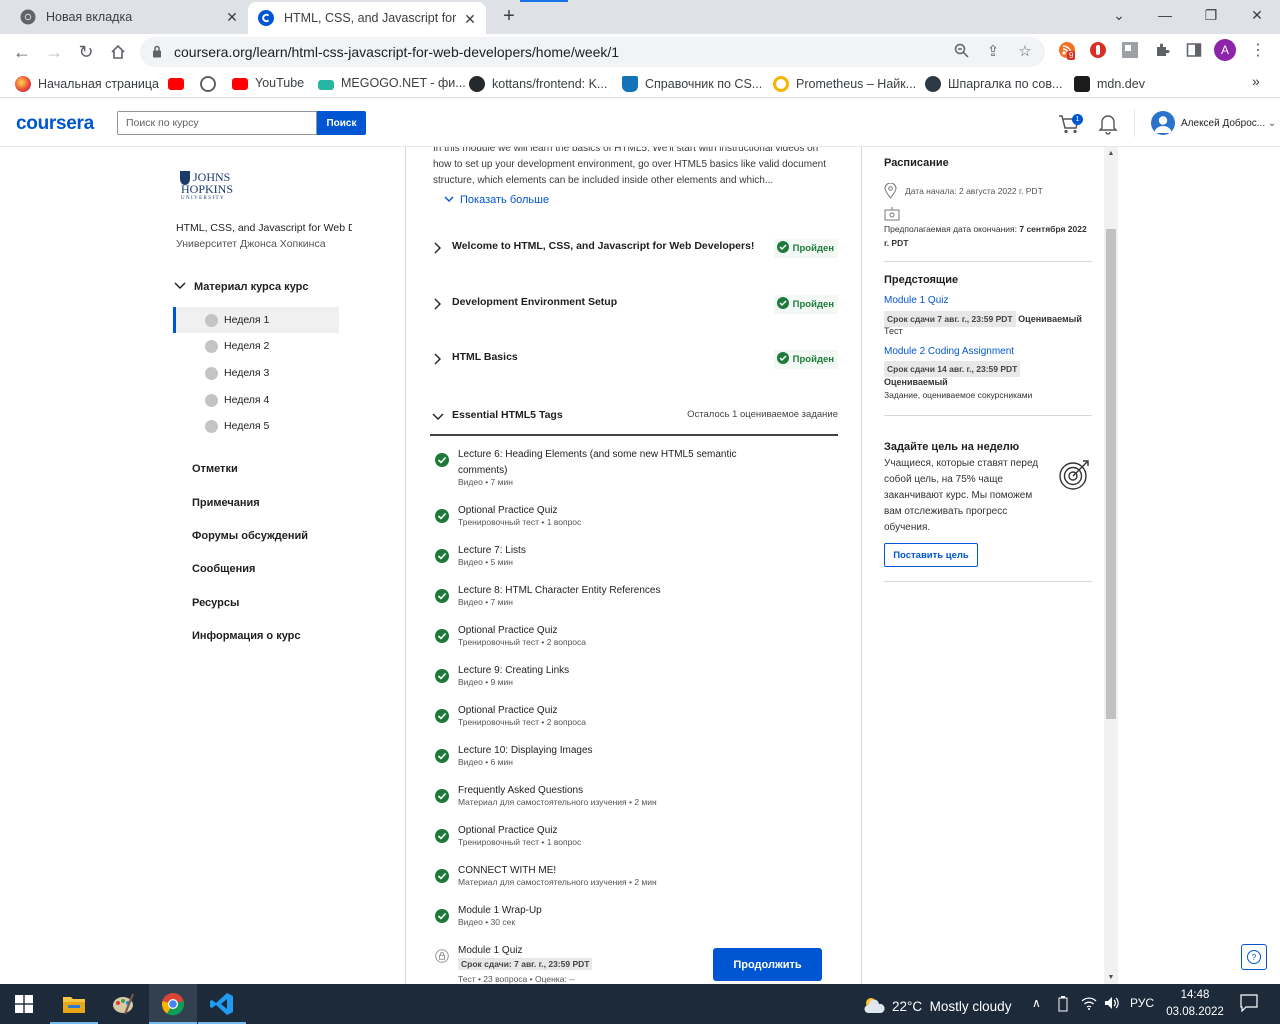 This screenshot has height=1024, width=1280. I want to click on new-tab-icon: +, so click(509, 17).